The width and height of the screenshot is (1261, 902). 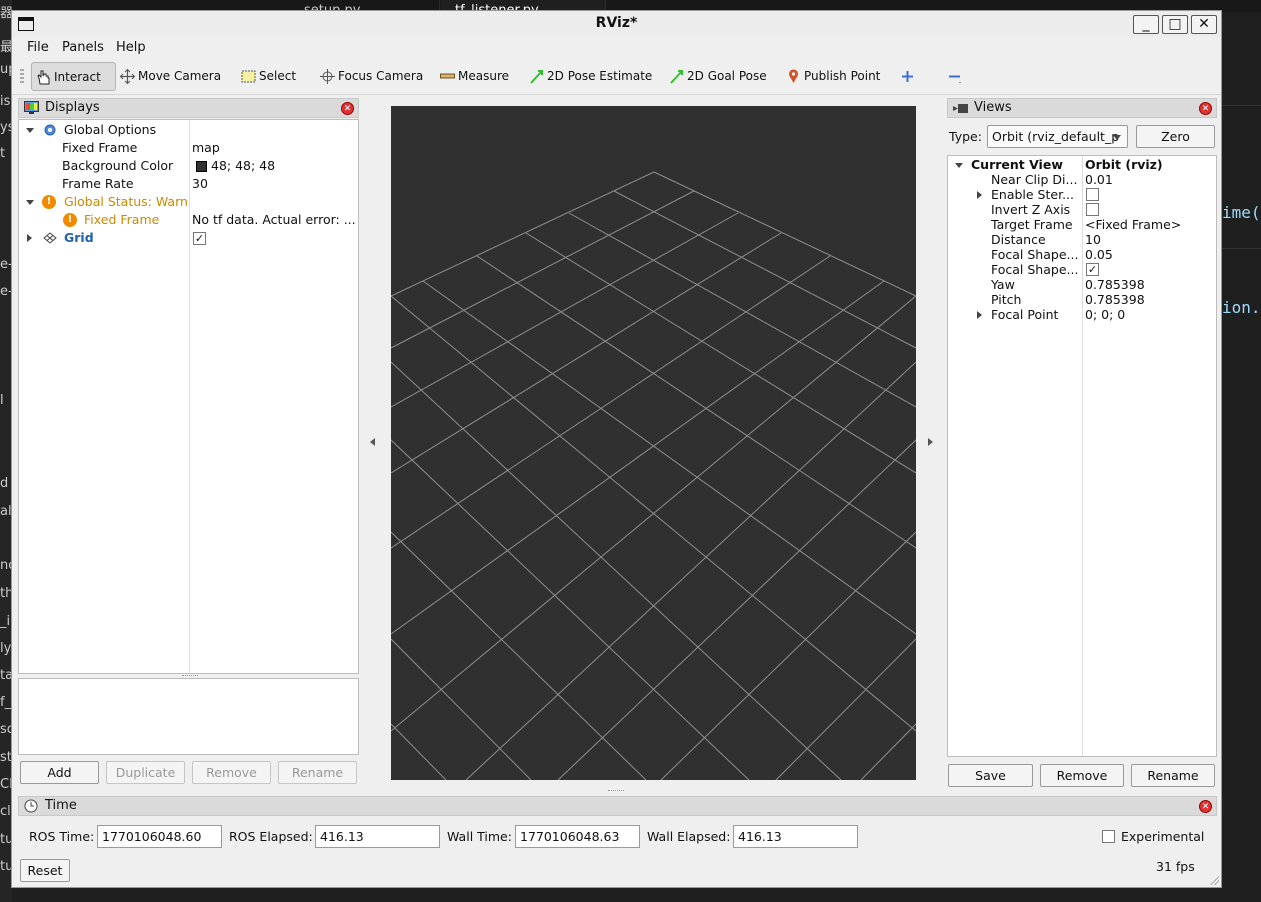 What do you see at coordinates (43, 77) in the screenshot?
I see `hand-pointer-icon` at bounding box center [43, 77].